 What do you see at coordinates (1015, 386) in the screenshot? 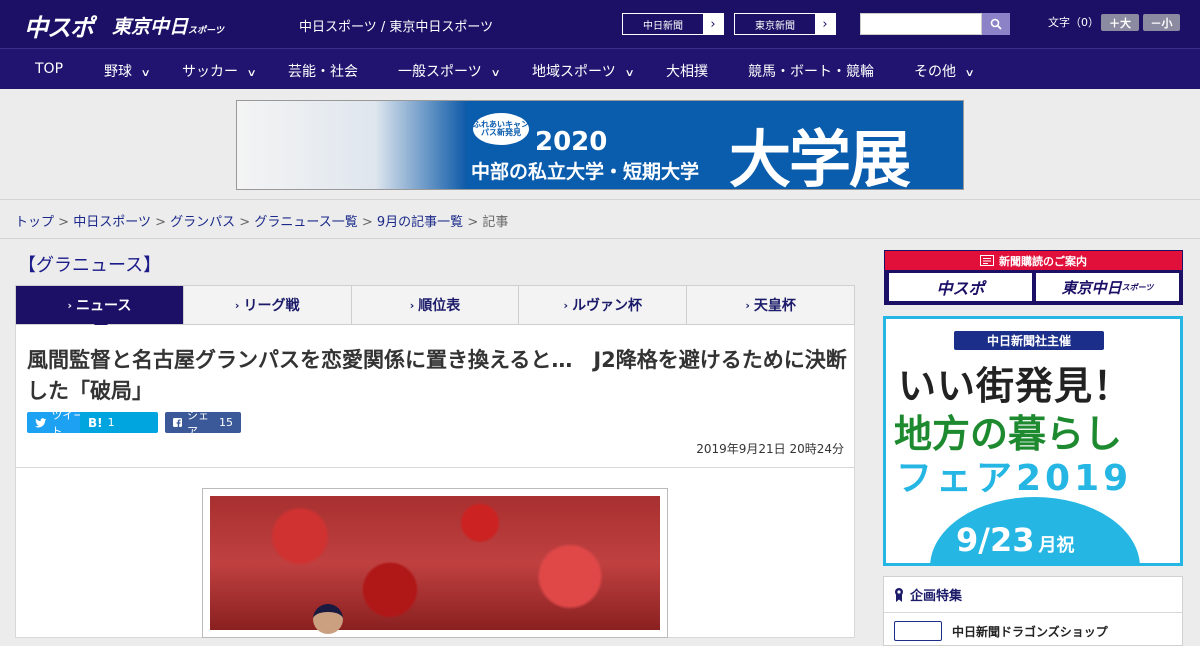
I see `fair-line-1: いい街発見！` at bounding box center [1015, 386].